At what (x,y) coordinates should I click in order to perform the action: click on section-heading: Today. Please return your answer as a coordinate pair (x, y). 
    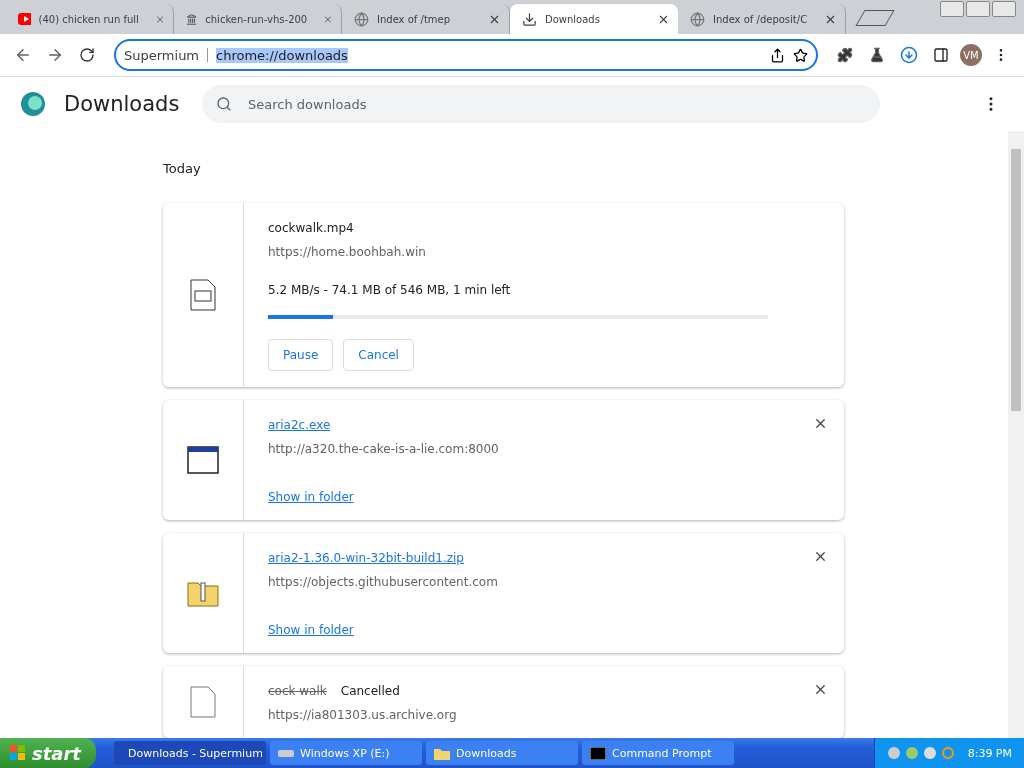
    Looking at the image, I should click on (182, 168).